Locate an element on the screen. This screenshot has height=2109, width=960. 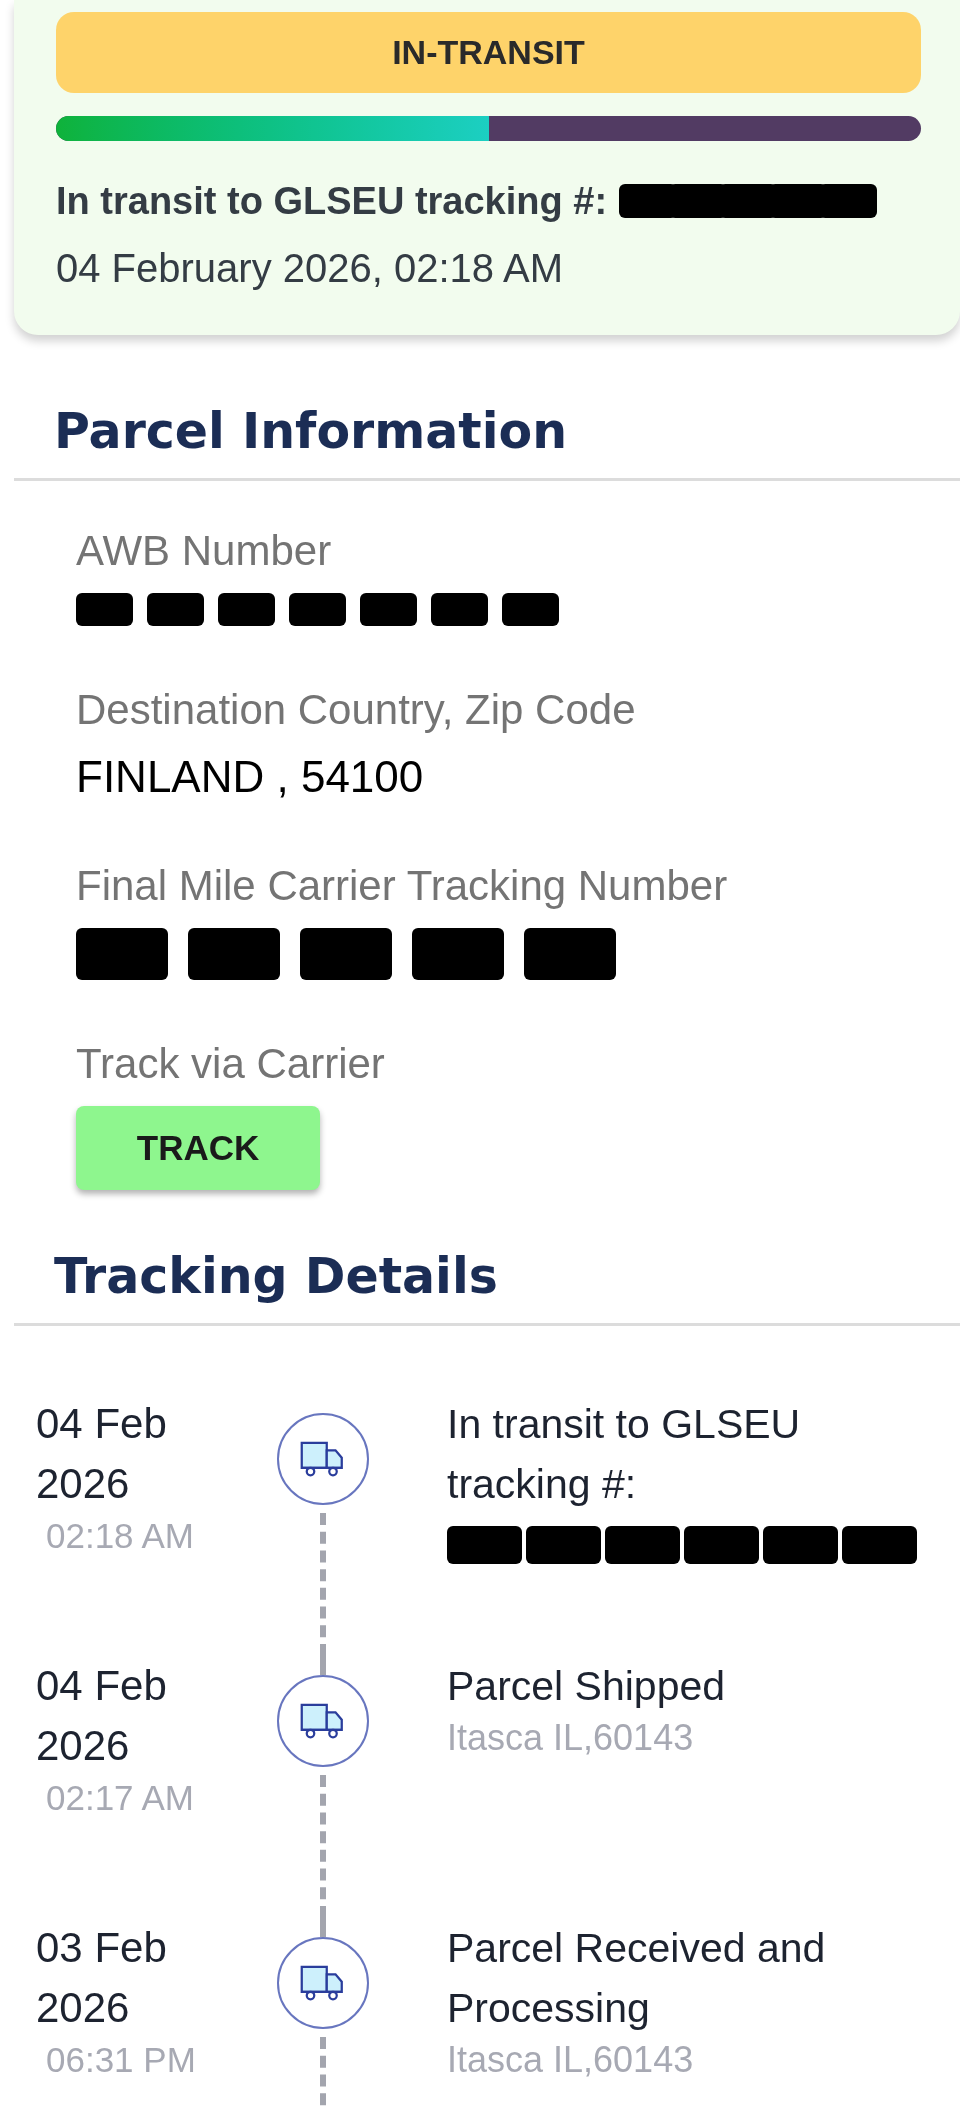
section-title: Tracking Details is located at coordinates (276, 1277).